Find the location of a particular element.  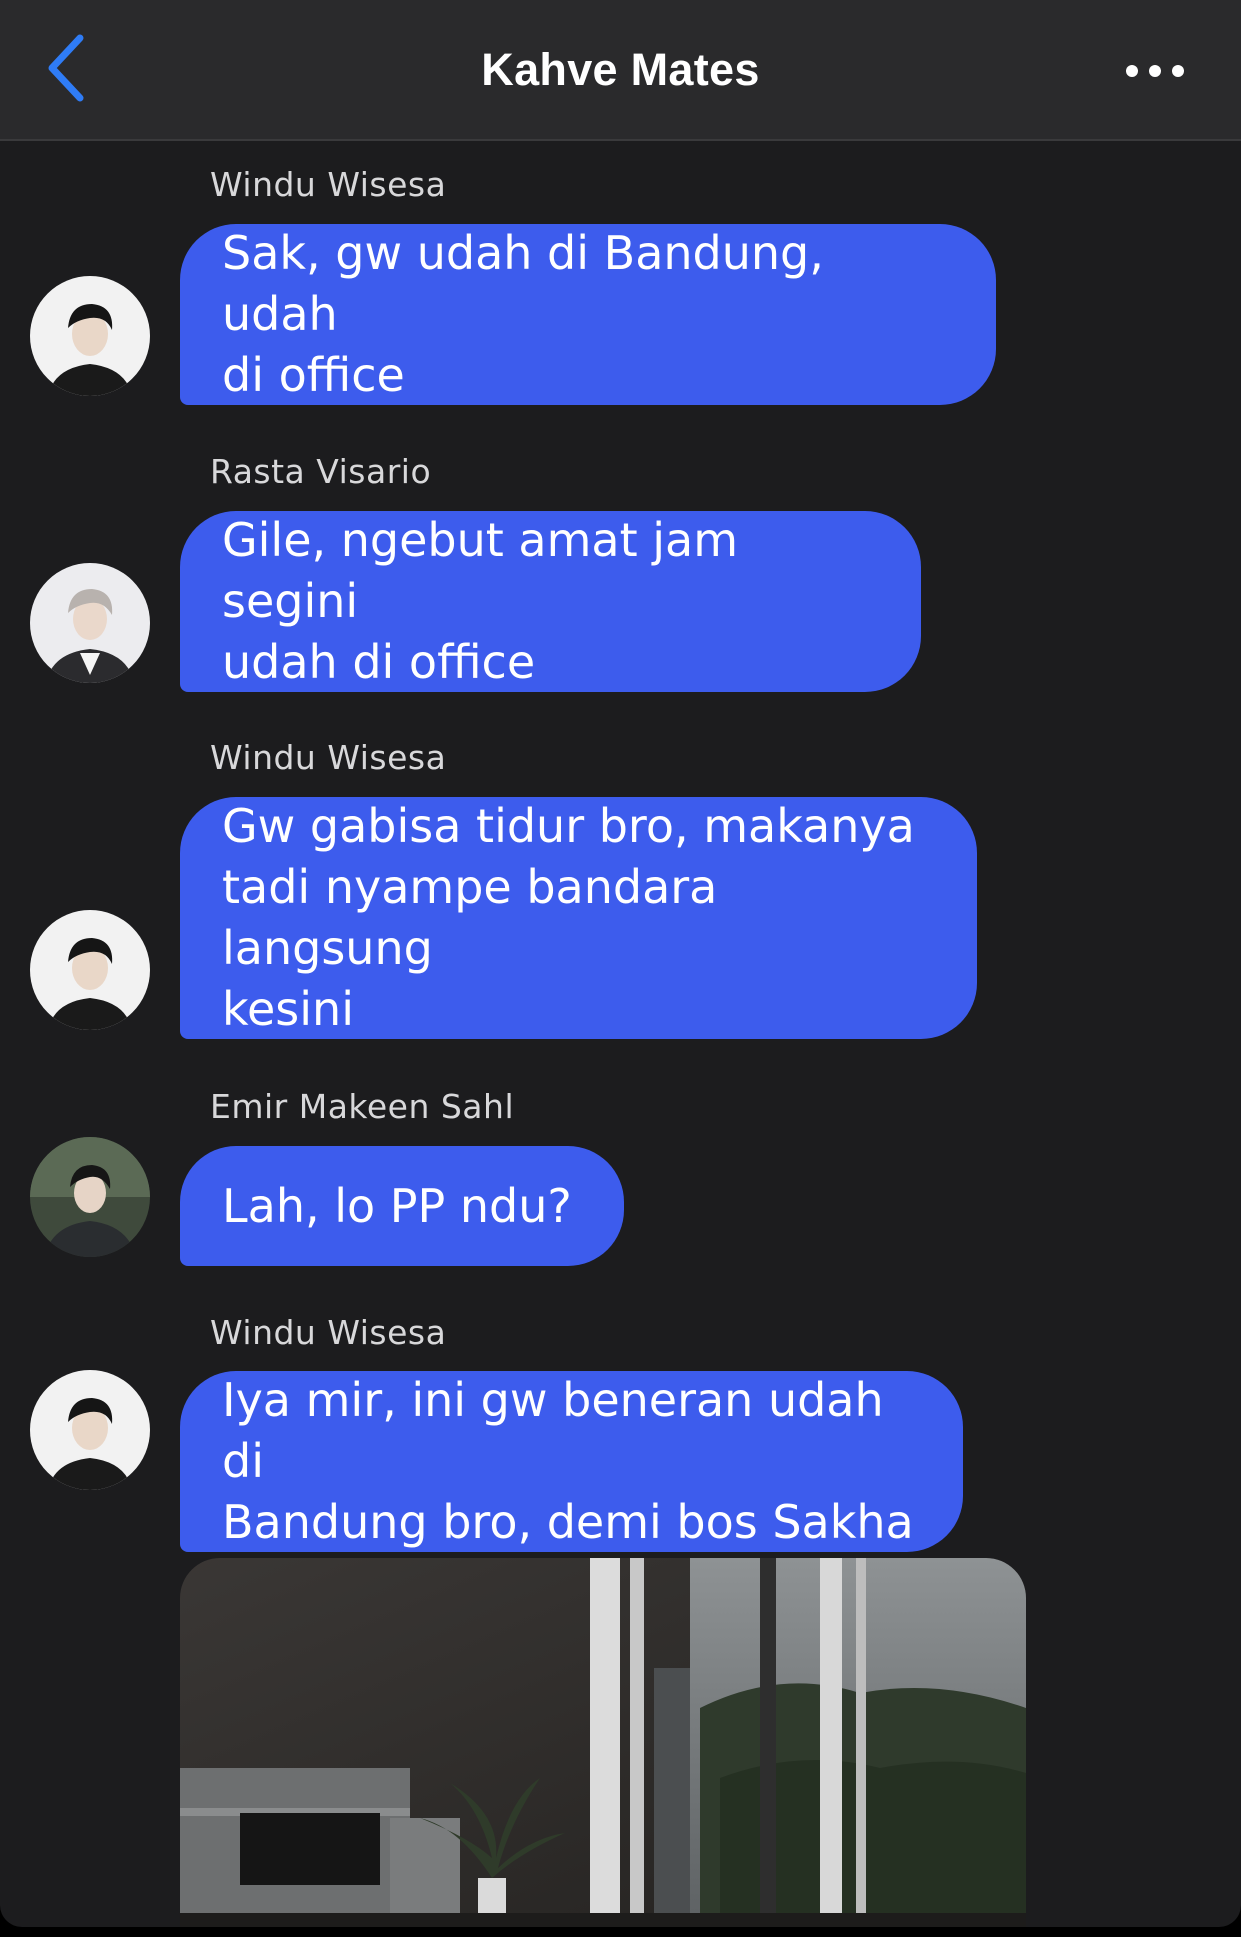

more-options-button is located at coordinates (1155, 71).